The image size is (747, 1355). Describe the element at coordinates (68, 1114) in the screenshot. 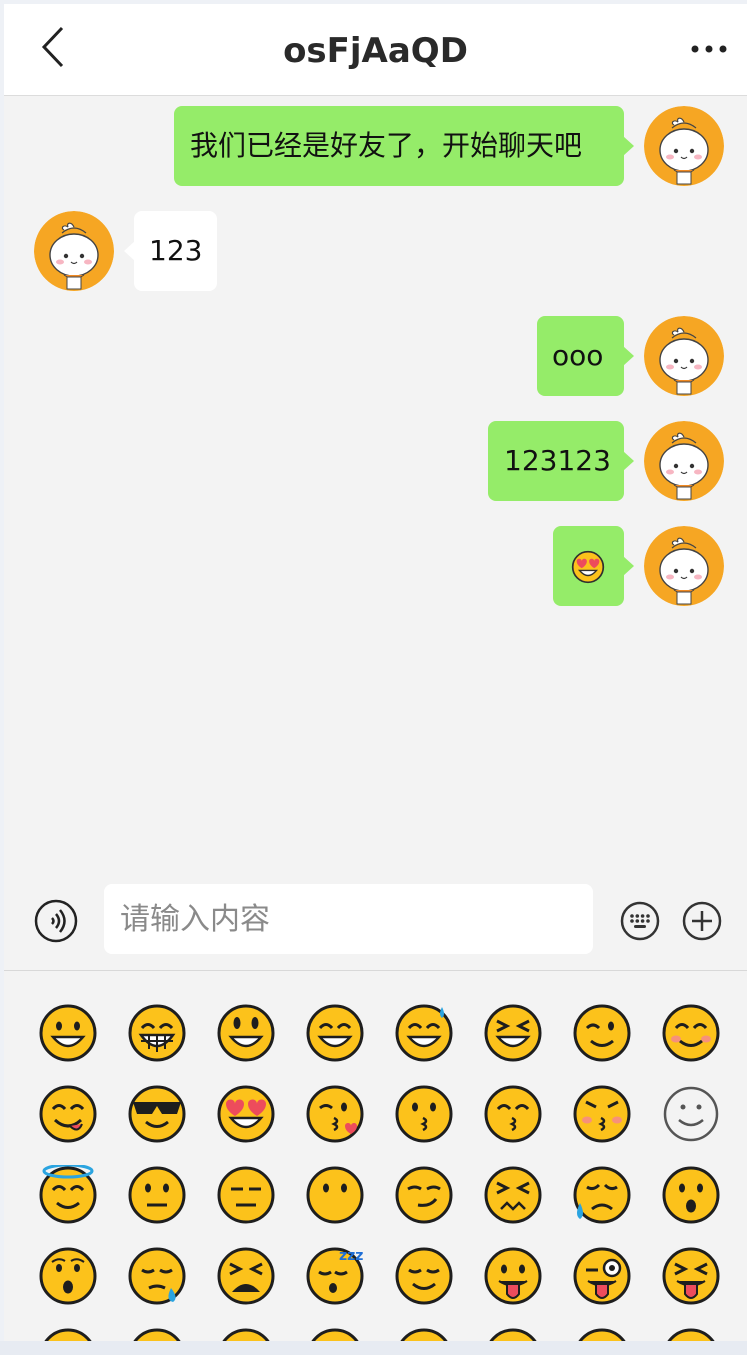

I see `yum-face-emoji` at that location.